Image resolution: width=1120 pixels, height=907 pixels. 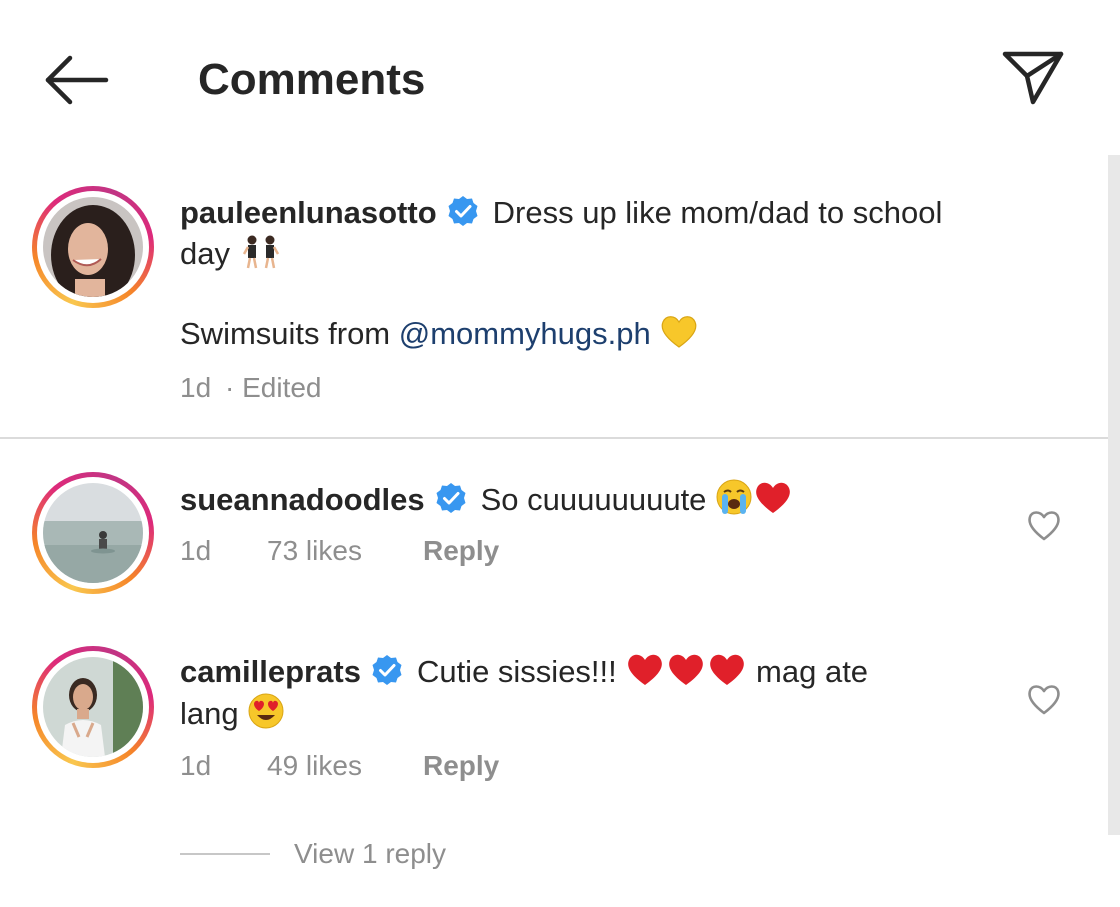 I want to click on comment-text-after: mag ate, so click(x=812, y=671).